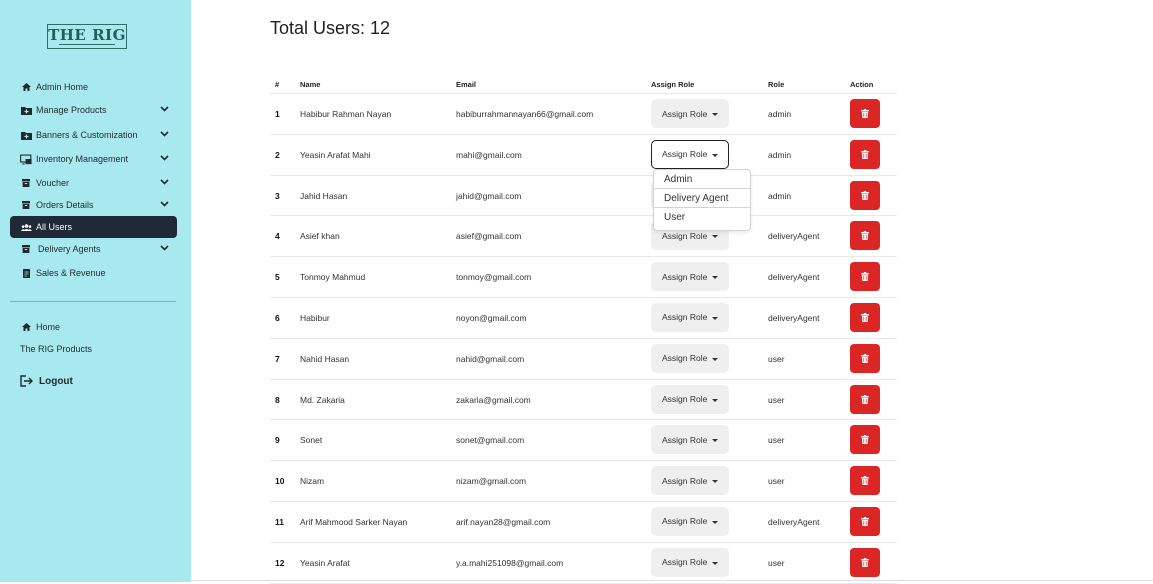 This screenshot has width=1153, height=584. Describe the element at coordinates (280, 481) in the screenshot. I see `row-number: 10` at that location.